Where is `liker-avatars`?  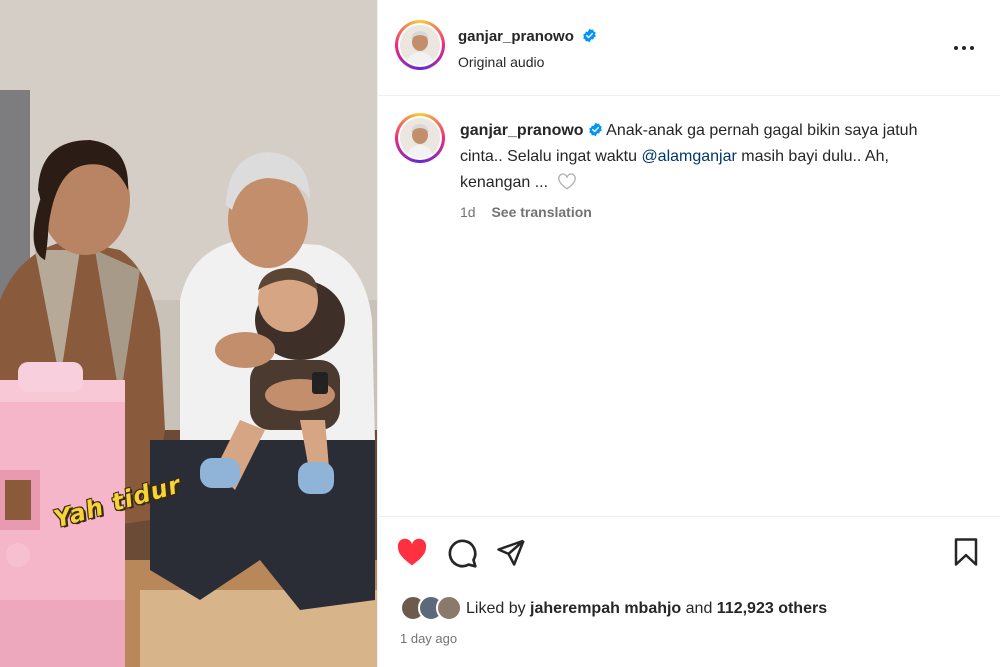
liker-avatars is located at coordinates (431, 609).